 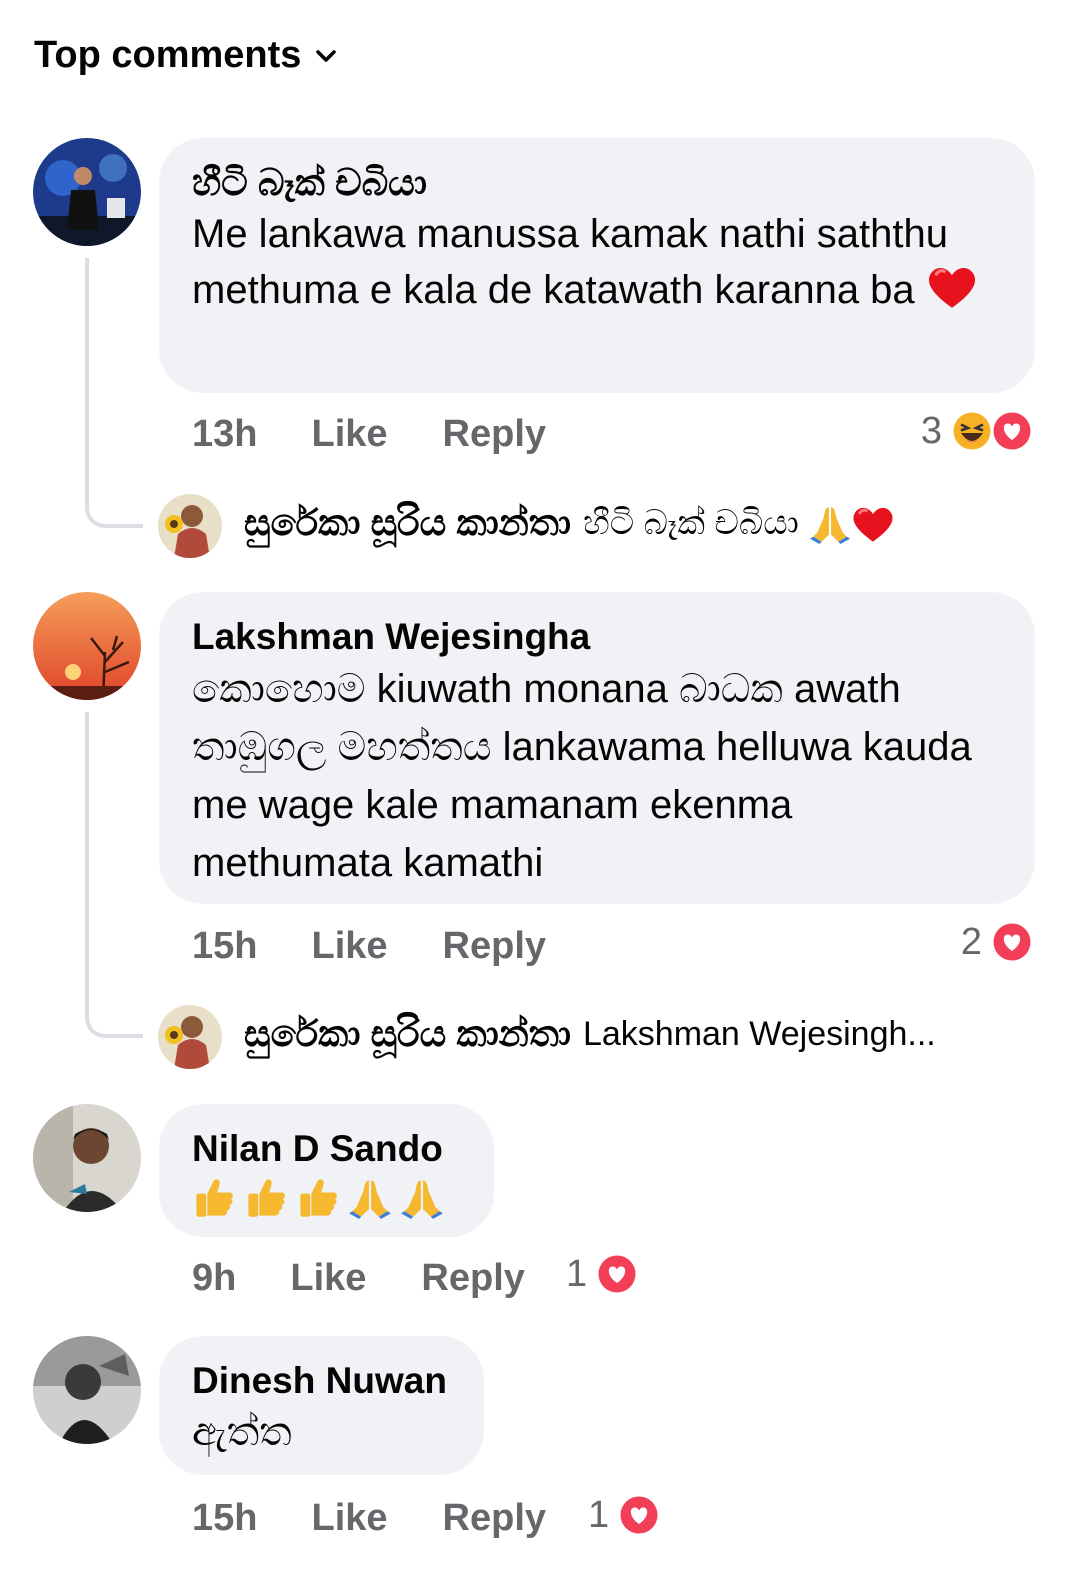 I want to click on comment-bubble: Dinesh Nuwan ඇත්ත, so click(x=321, y=1405).